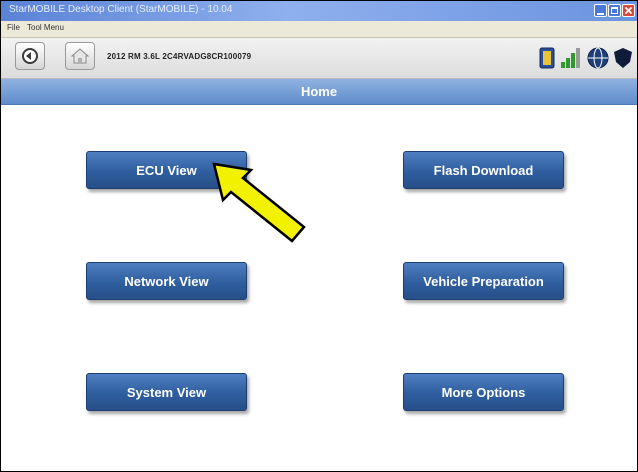  Describe the element at coordinates (319, 58) in the screenshot. I see `toolbar: 2012 RM 3.6L 2C4RVADG8CR100079` at that location.